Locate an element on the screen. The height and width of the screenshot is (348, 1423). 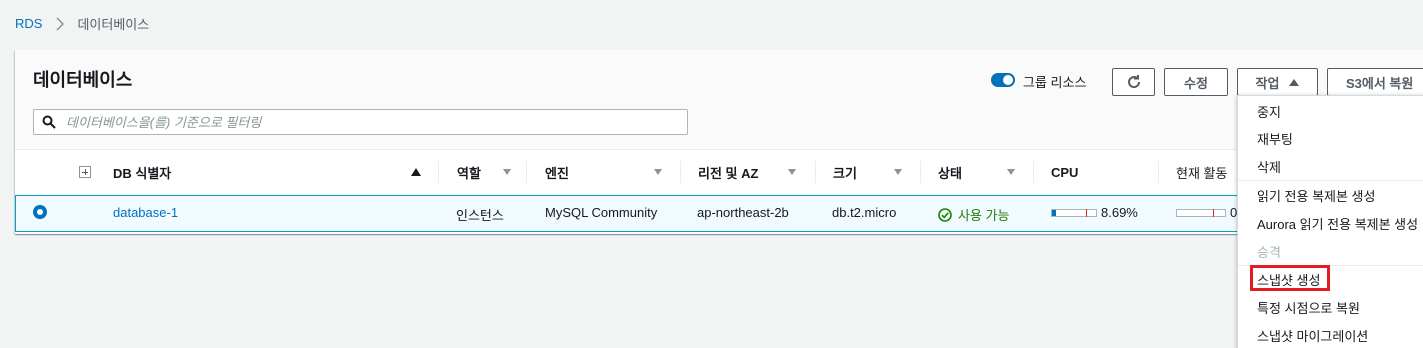
group-resources-toggle is located at coordinates (1003, 80).